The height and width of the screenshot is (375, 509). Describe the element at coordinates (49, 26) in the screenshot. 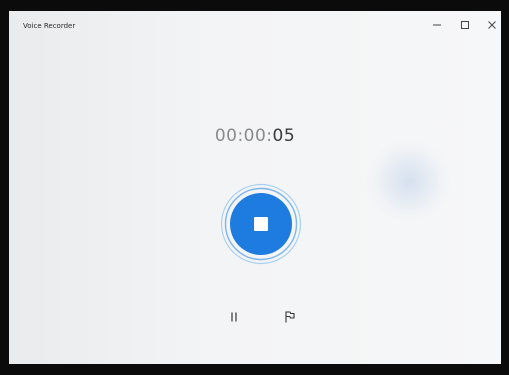

I see `app-title: Voice Recorder` at that location.